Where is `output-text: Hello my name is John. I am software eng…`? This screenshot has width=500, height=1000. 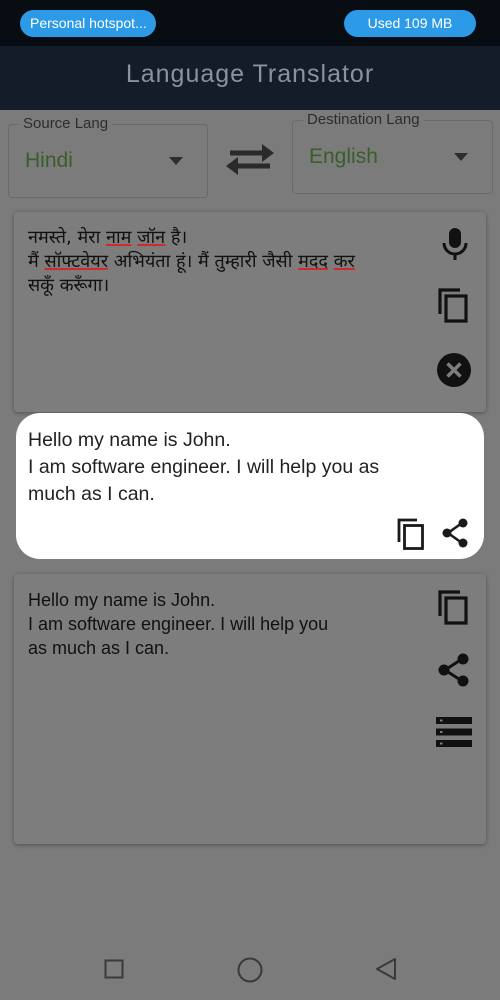 output-text: Hello my name is John. I am software eng… is located at coordinates (223, 624).